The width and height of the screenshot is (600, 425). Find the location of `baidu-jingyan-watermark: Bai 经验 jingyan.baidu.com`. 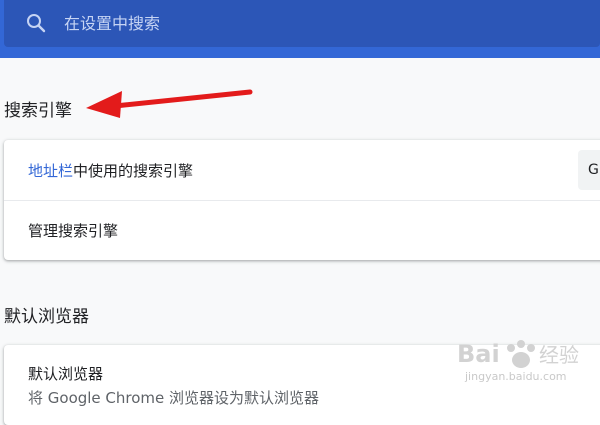

baidu-jingyan-watermark: Bai 经验 jingyan.baidu.com is located at coordinates (527, 365).